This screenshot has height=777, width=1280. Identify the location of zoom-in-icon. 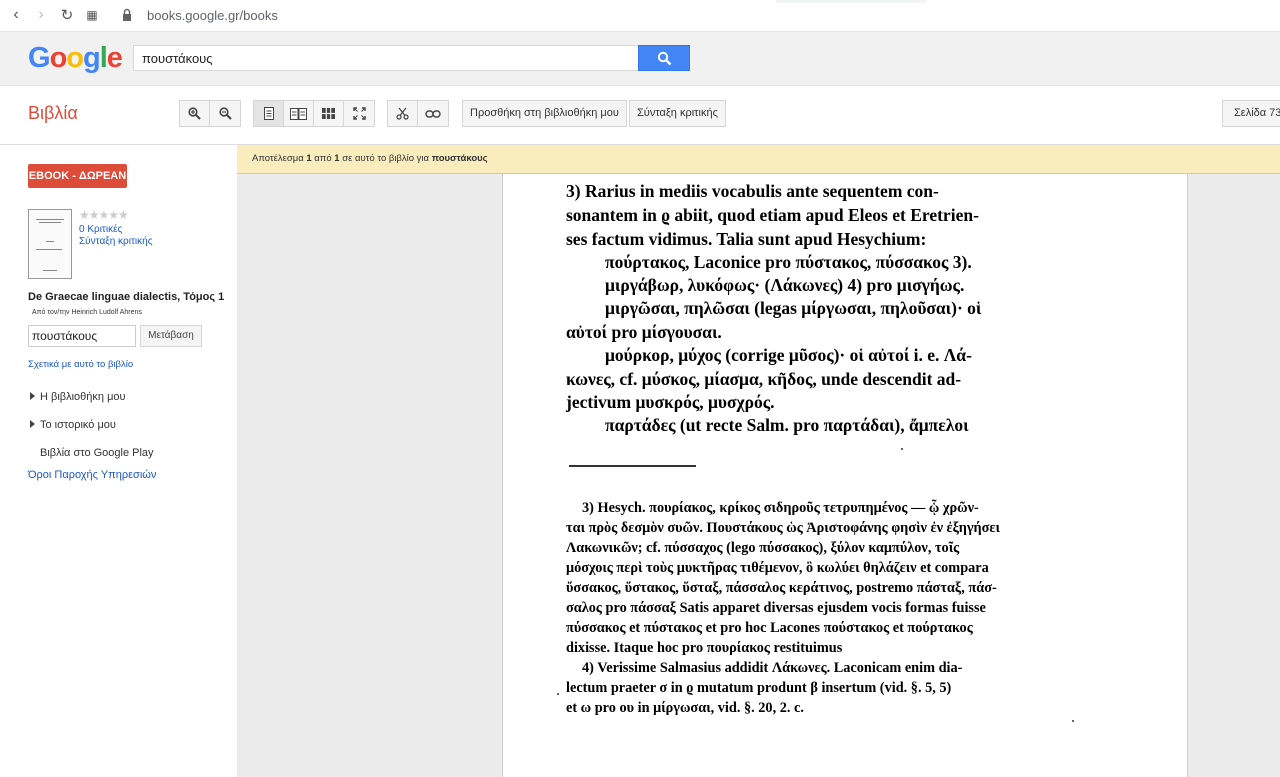
(195, 113).